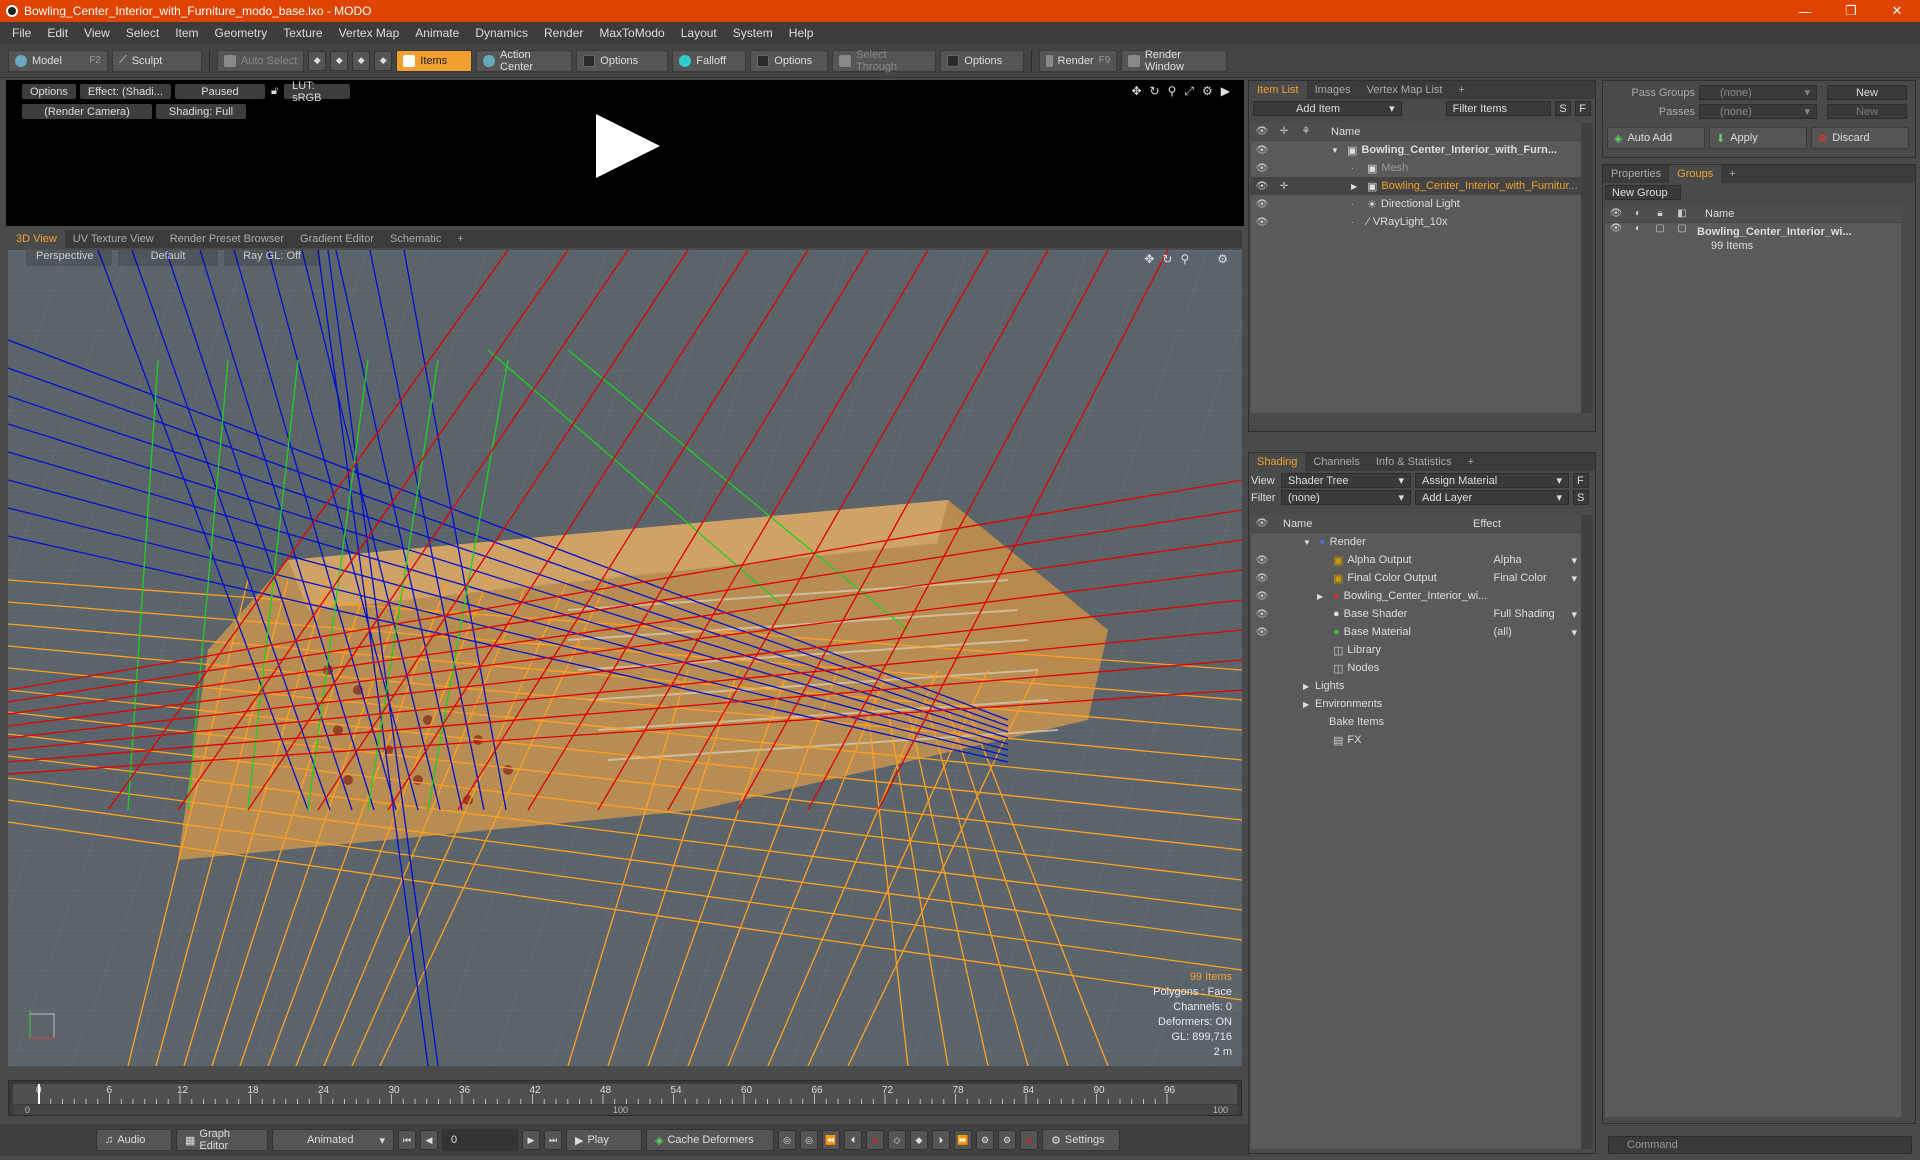 The image size is (1920, 1160). Describe the element at coordinates (1336, 462) in the screenshot. I see `tab-channels: Channels` at that location.